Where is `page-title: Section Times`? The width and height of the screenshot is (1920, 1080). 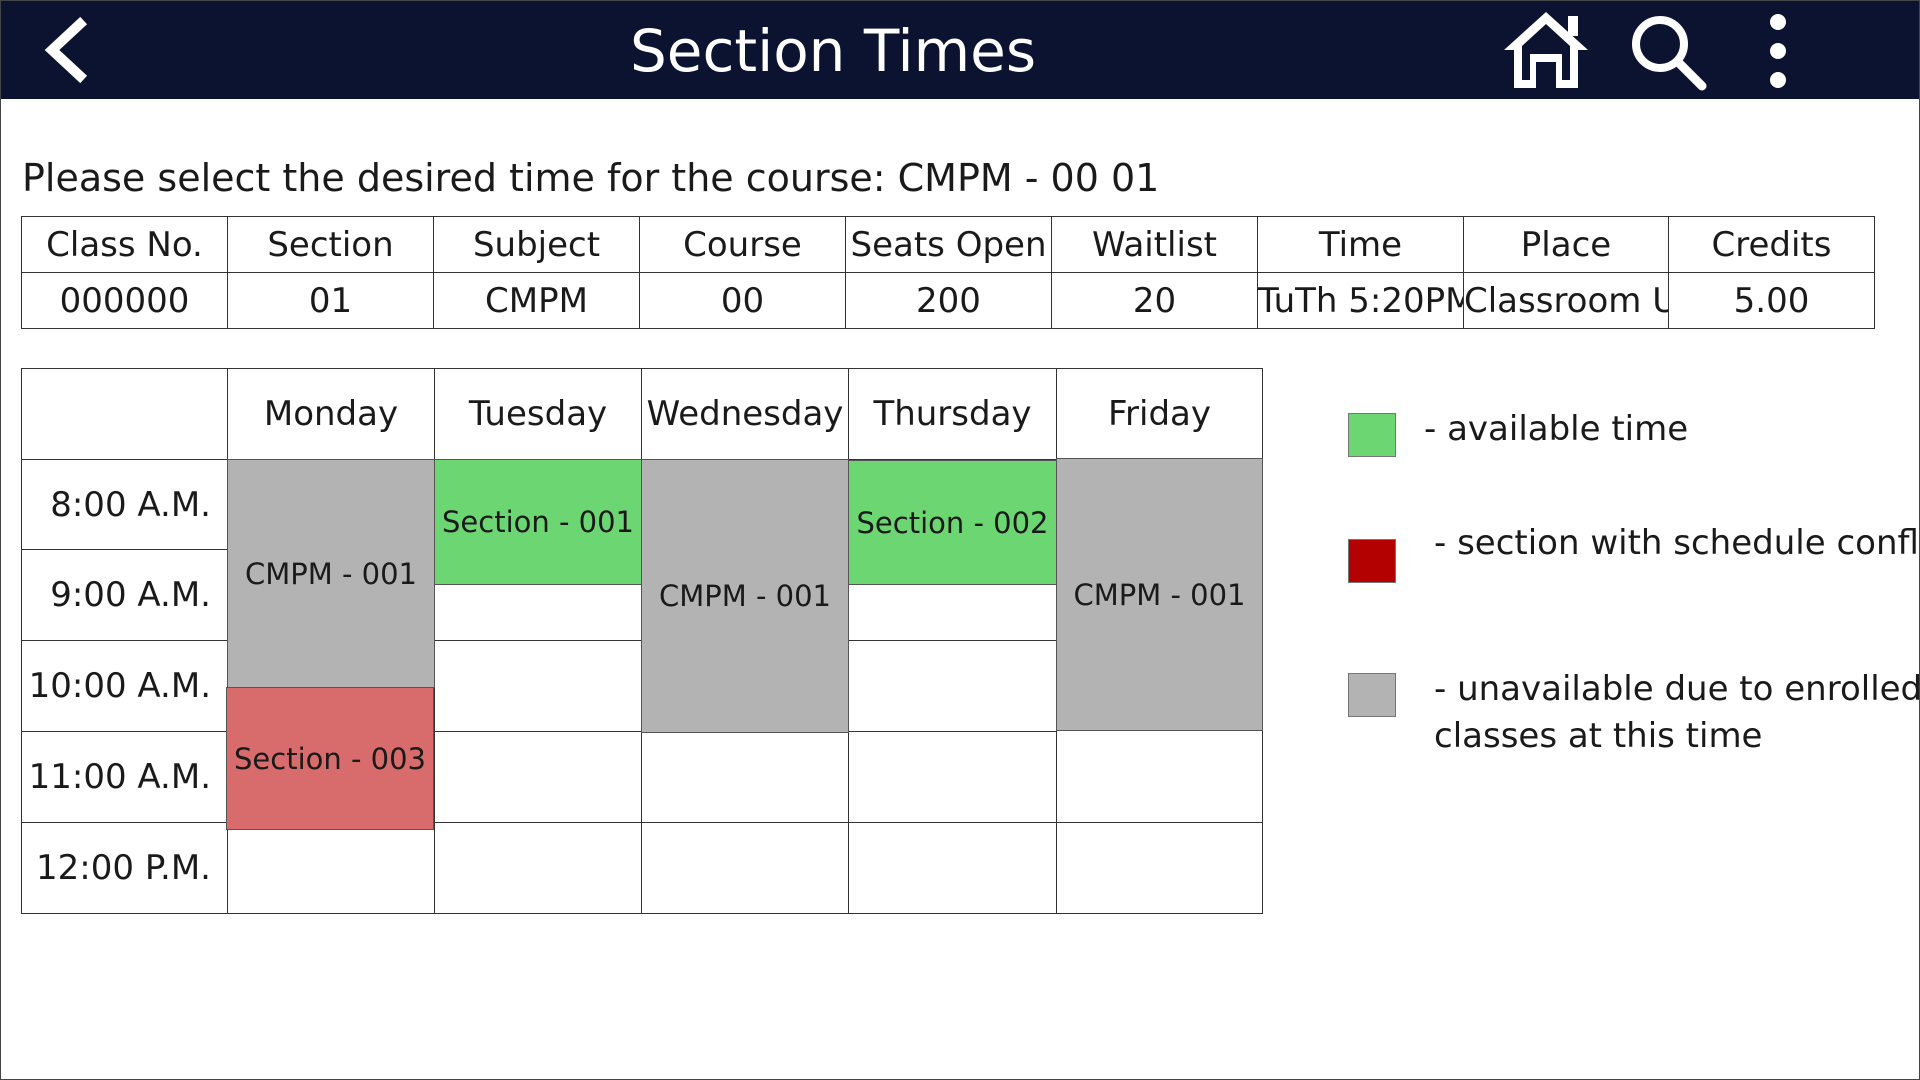
page-title: Section Times is located at coordinates (833, 51).